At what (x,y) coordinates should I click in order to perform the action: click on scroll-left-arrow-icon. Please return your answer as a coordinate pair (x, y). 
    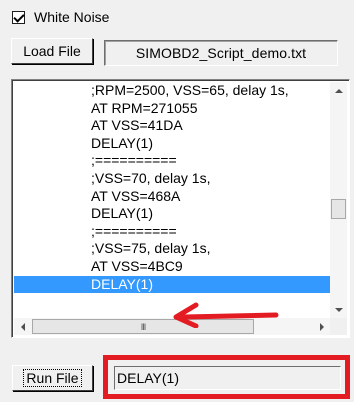
    Looking at the image, I should click on (22, 326).